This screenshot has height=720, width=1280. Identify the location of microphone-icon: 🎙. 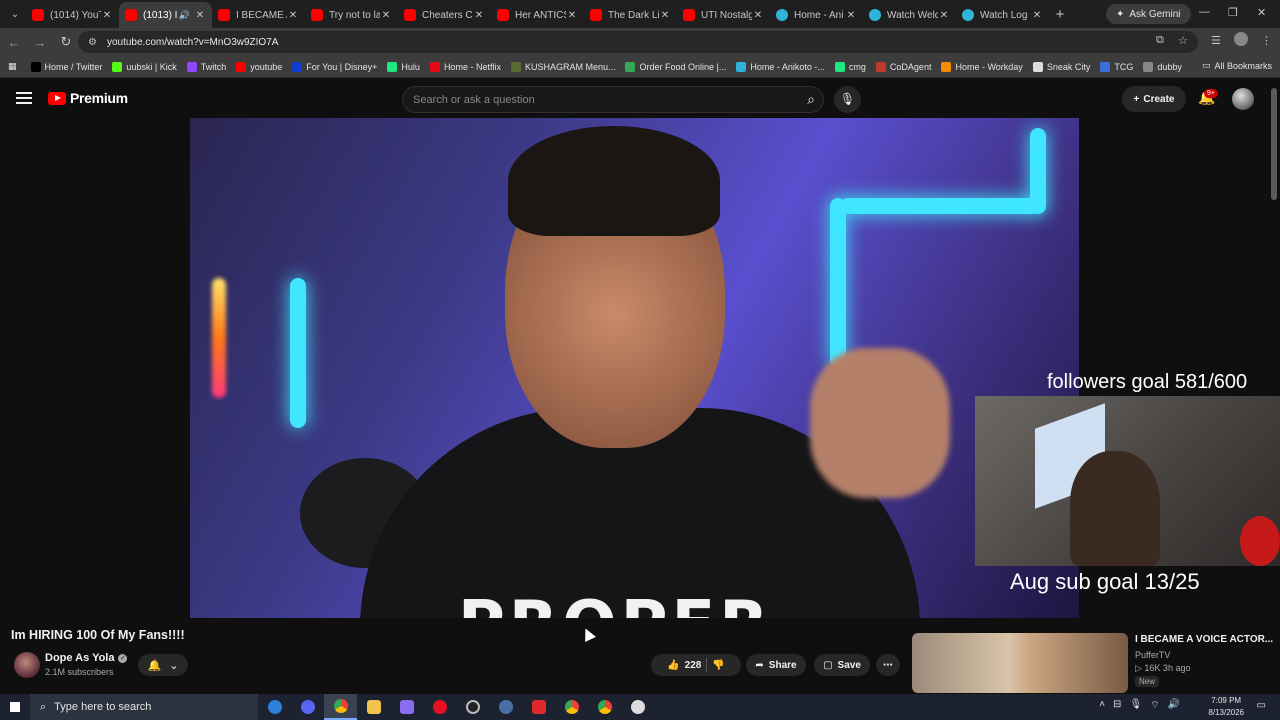
(1135, 705).